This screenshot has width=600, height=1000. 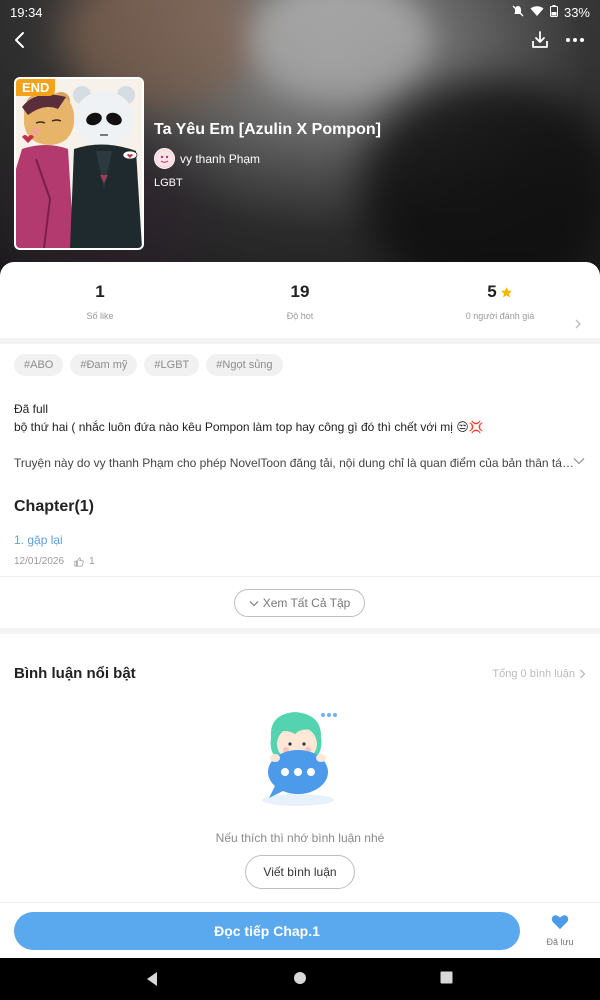 I want to click on empty-comments-text: Nếu thích thì nhớ bình luận nhé, so click(x=300, y=838).